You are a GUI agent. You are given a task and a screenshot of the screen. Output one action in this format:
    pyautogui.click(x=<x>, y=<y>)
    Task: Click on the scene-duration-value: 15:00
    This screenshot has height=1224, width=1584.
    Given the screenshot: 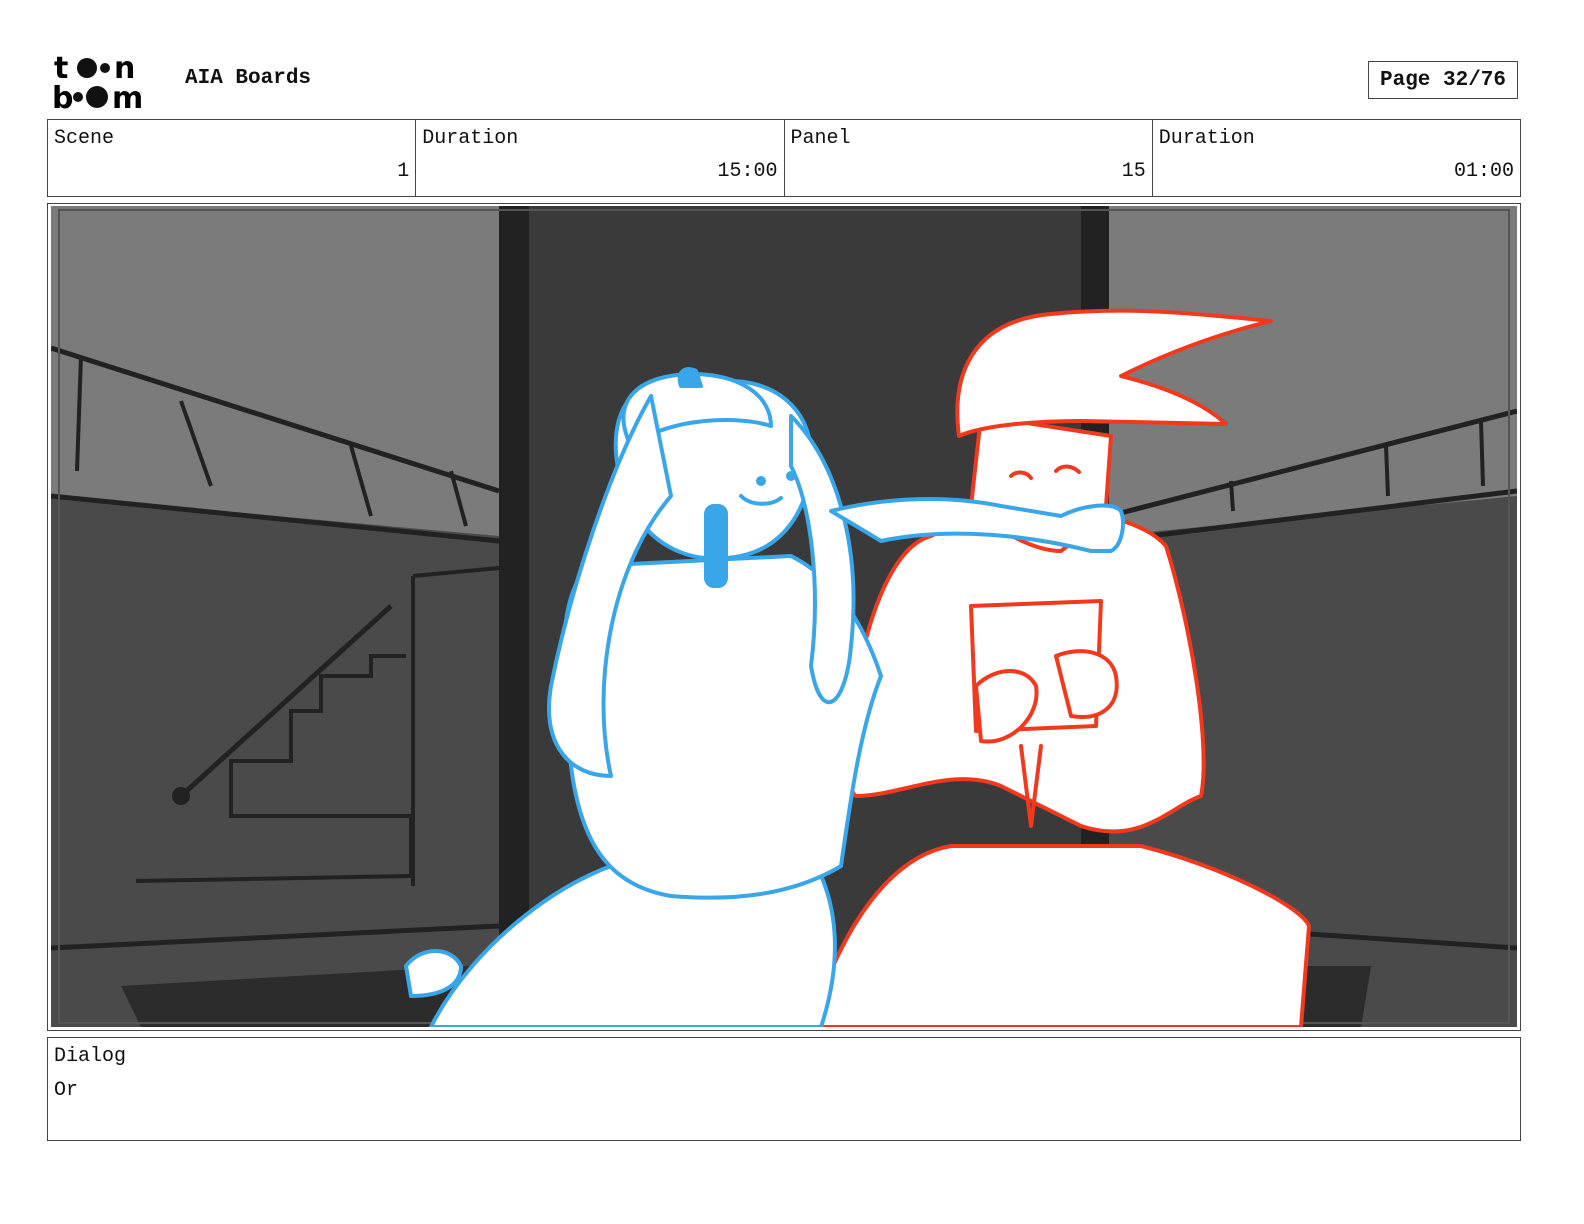 What is the action you would take?
    pyautogui.click(x=747, y=171)
    